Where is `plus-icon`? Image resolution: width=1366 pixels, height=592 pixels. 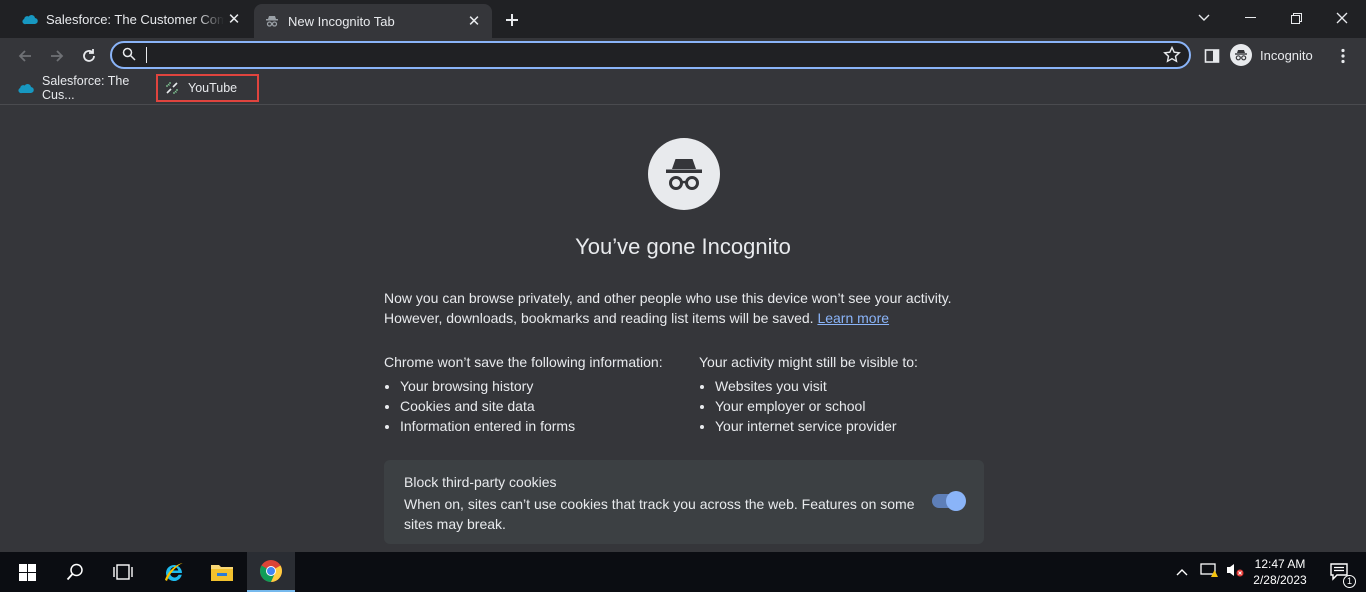
plus-icon is located at coordinates (512, 20).